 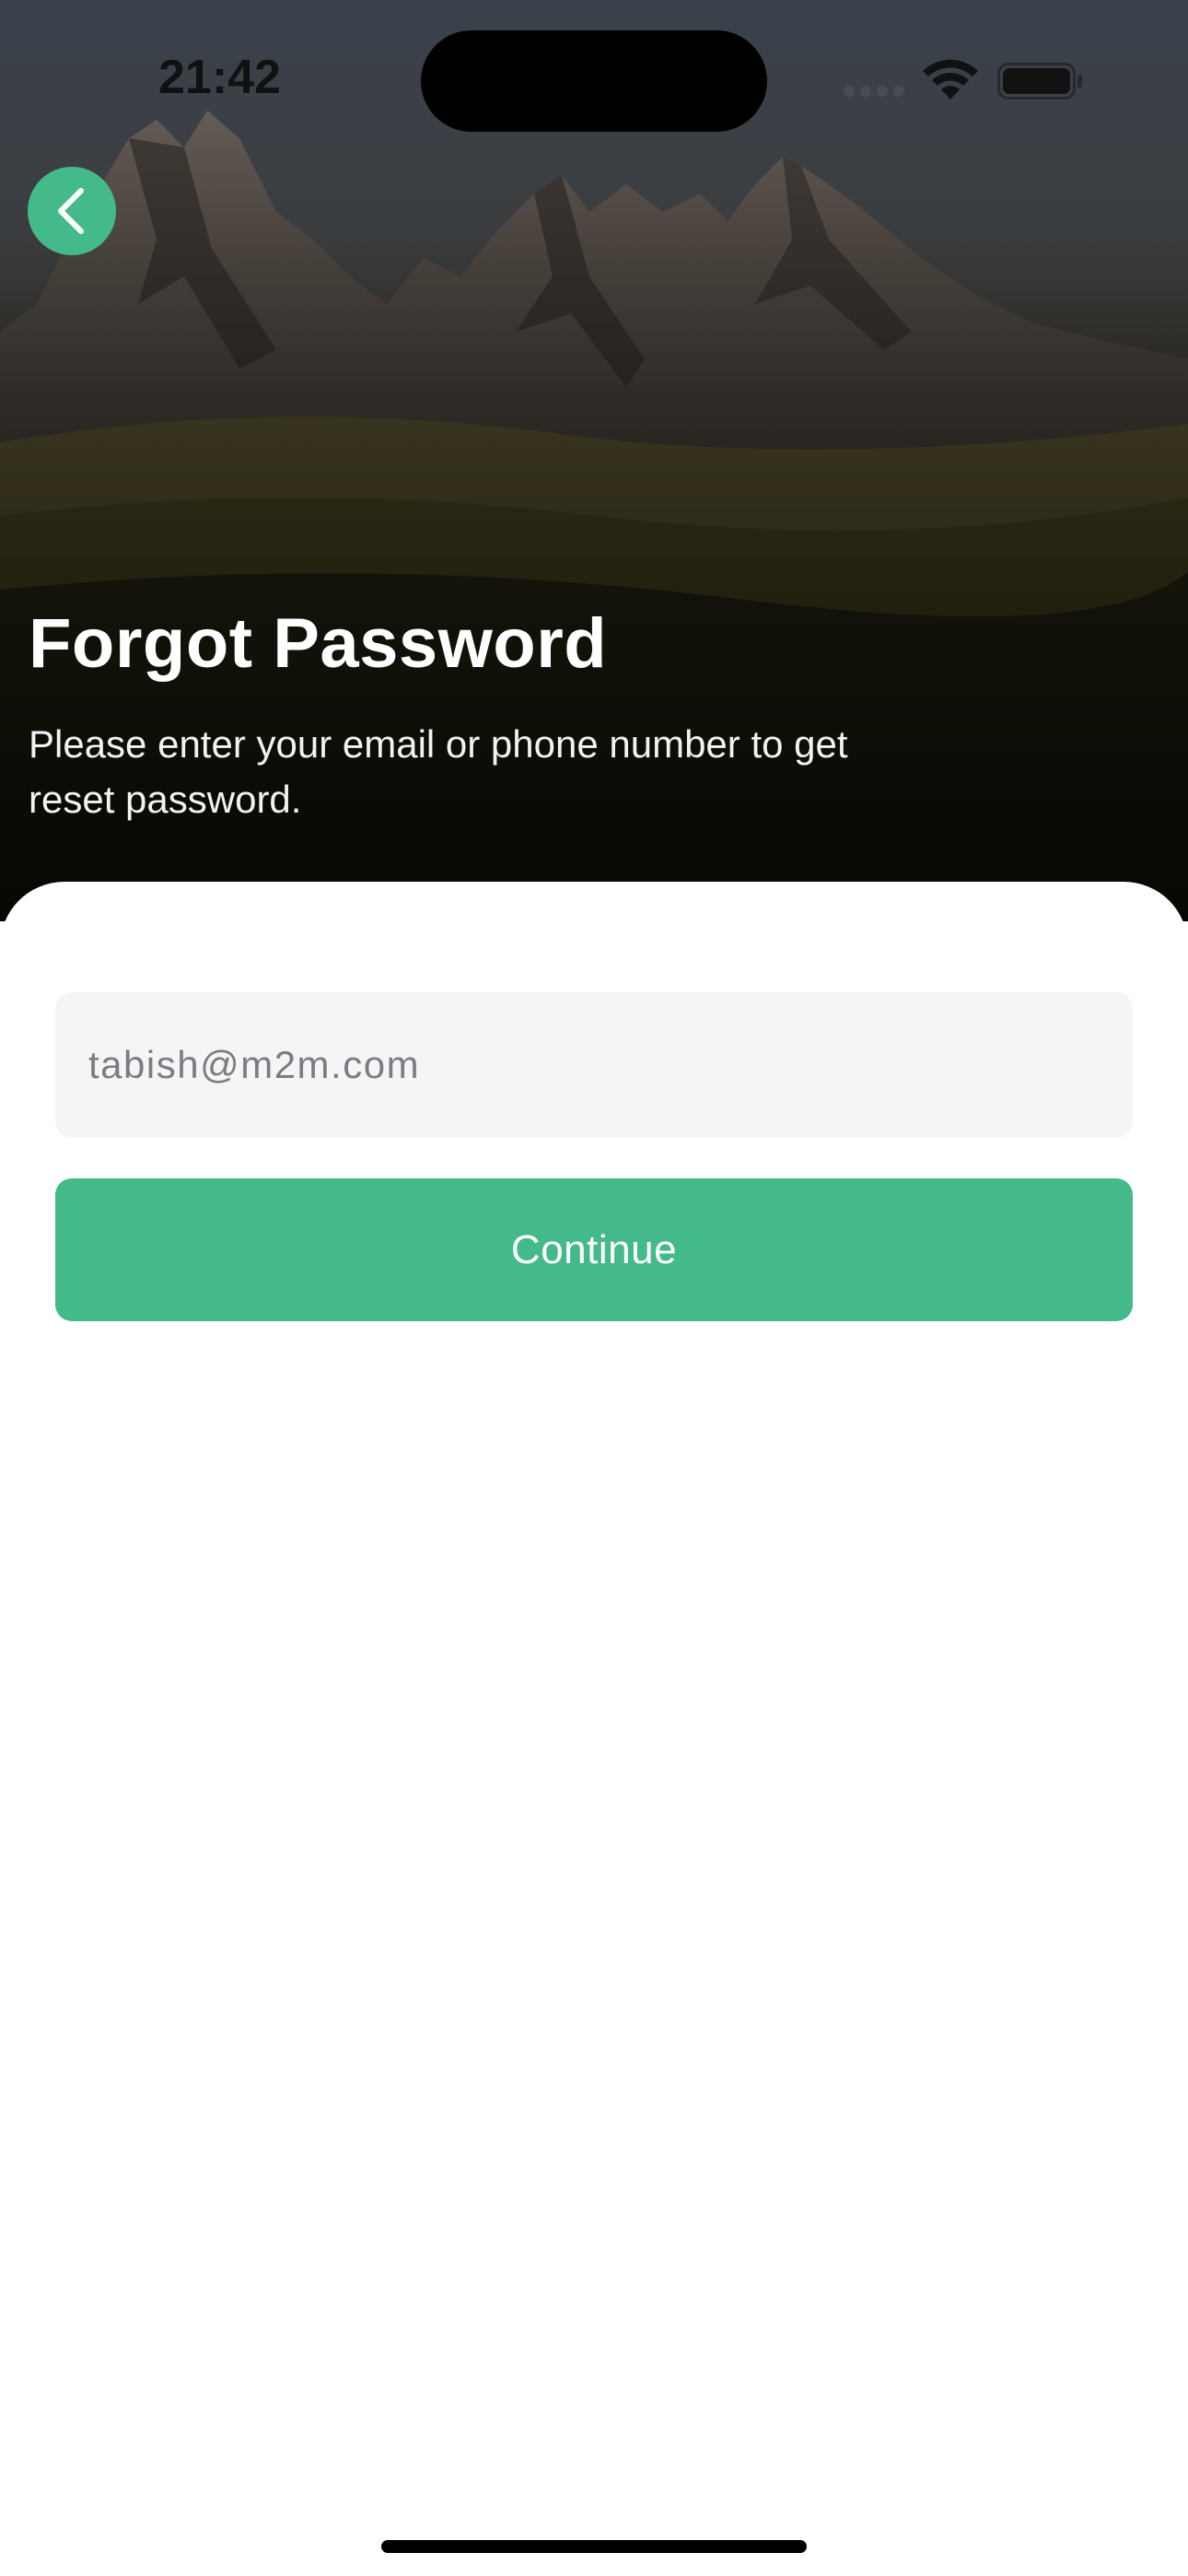 What do you see at coordinates (874, 91) in the screenshot?
I see `cellular-signal-icon` at bounding box center [874, 91].